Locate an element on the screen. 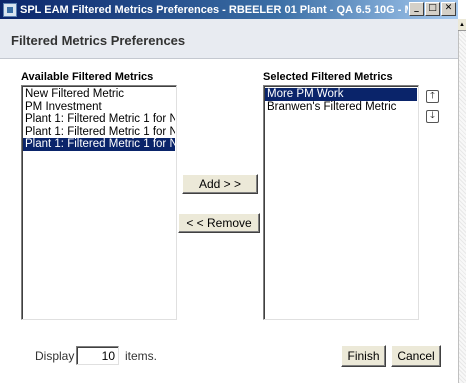 The height and width of the screenshot is (383, 466). page-title: Filtered Metrics Preferences is located at coordinates (98, 40).